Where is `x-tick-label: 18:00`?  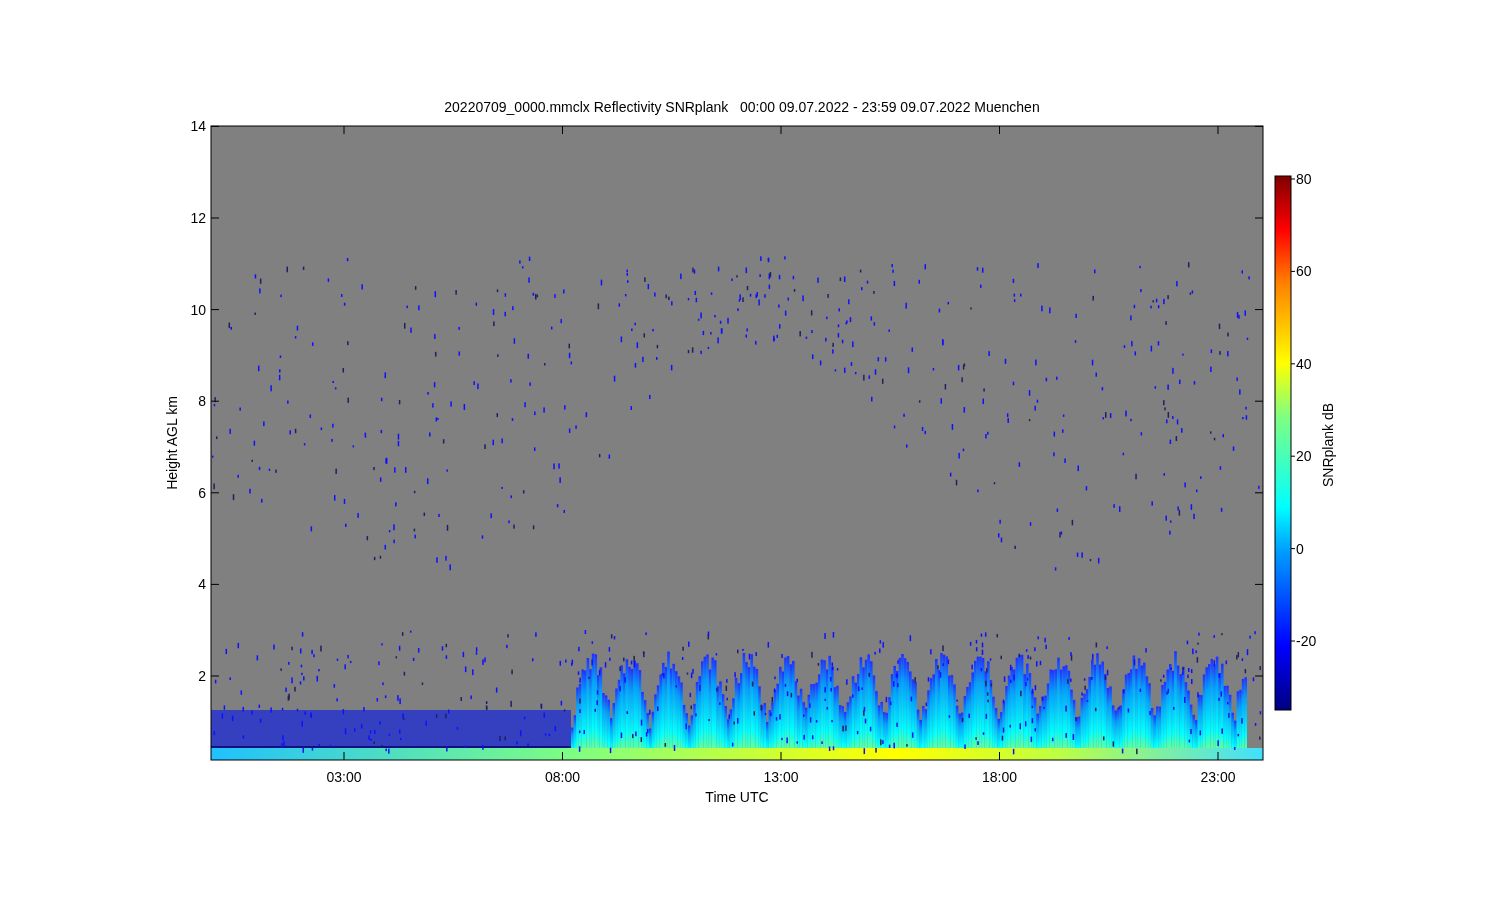 x-tick-label: 18:00 is located at coordinates (999, 777).